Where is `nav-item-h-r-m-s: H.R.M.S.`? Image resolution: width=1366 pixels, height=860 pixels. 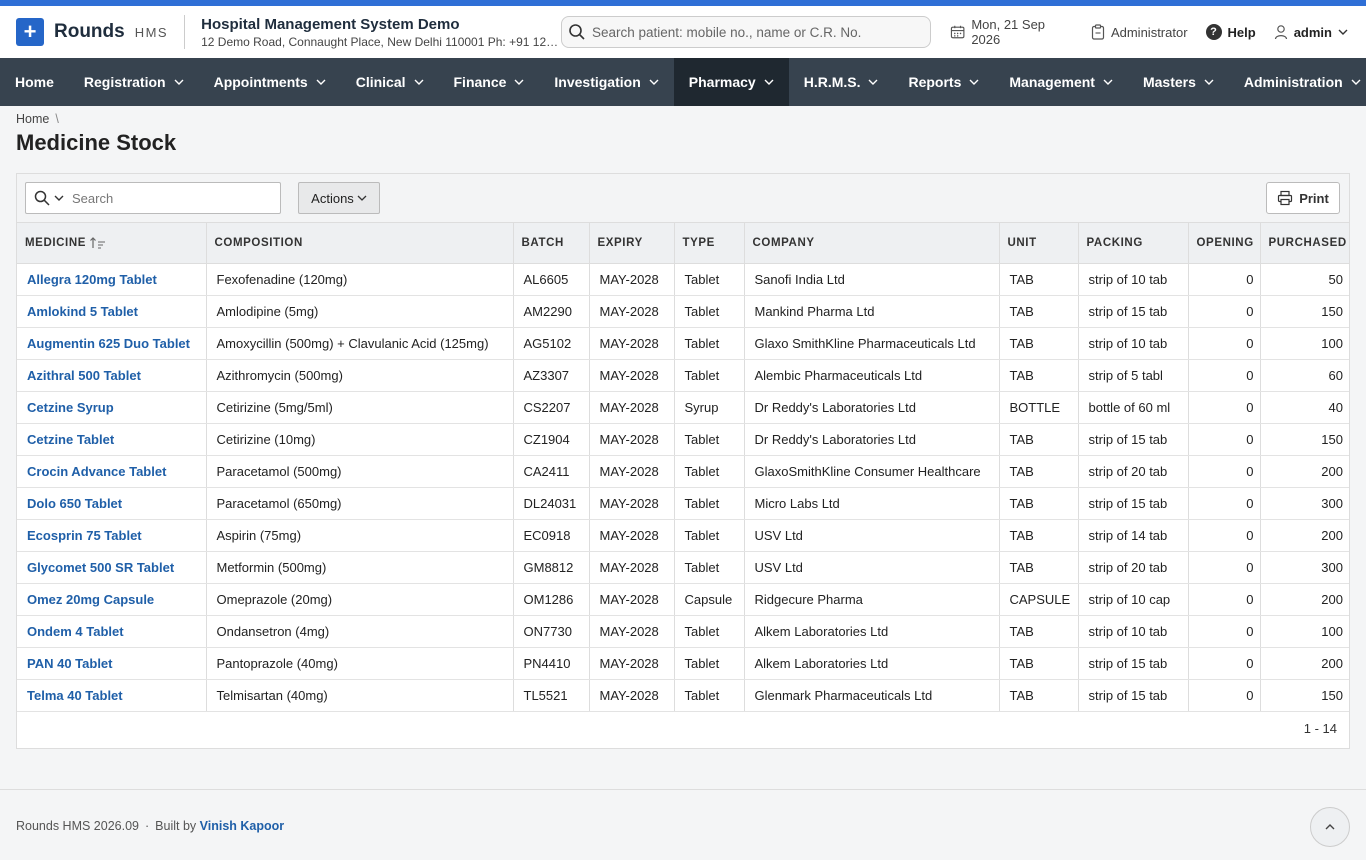
nav-item-h-r-m-s: H.R.M.S. is located at coordinates (841, 82).